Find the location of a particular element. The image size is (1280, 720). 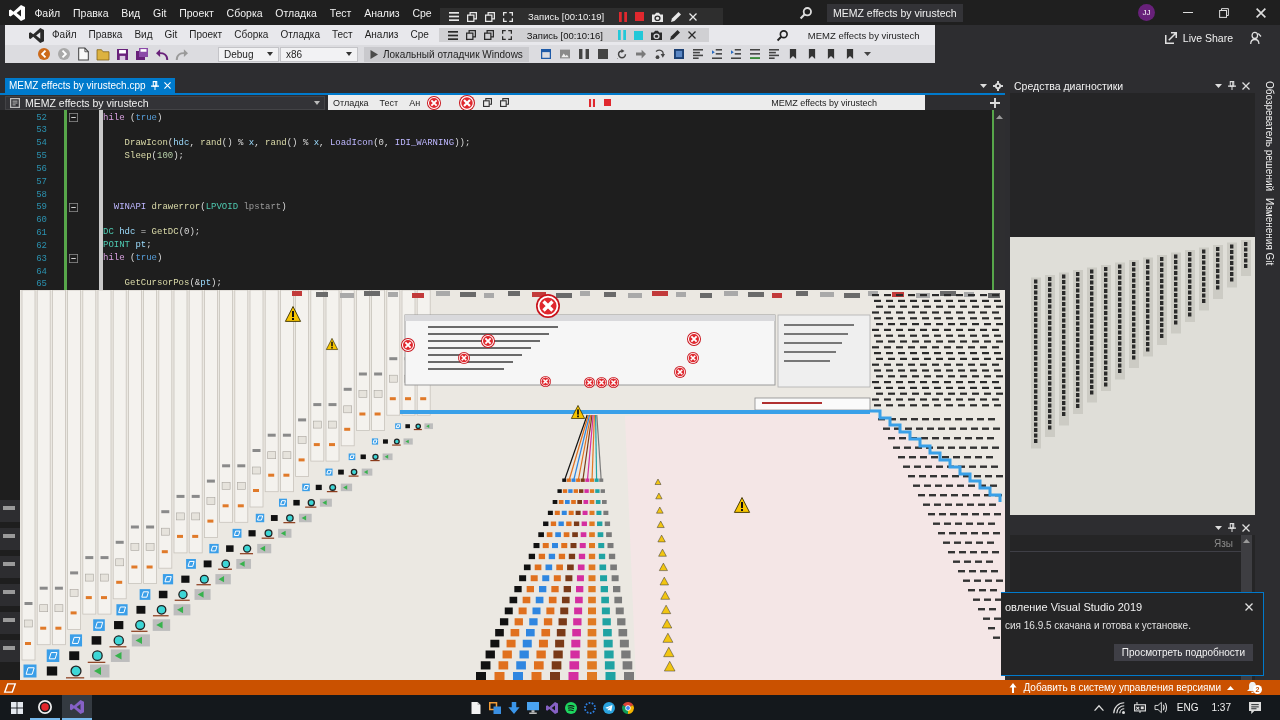

monitor-icon is located at coordinates (533, 707).